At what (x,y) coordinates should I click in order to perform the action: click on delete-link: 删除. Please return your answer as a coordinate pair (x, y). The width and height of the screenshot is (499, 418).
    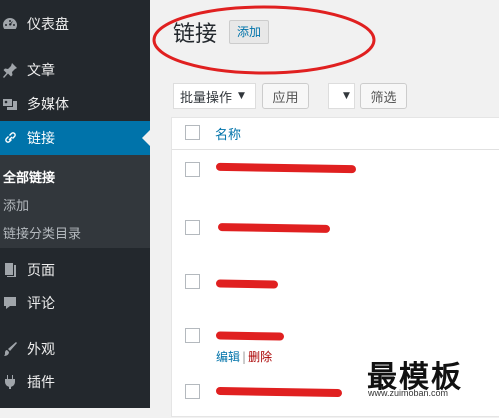
    Looking at the image, I should click on (260, 357).